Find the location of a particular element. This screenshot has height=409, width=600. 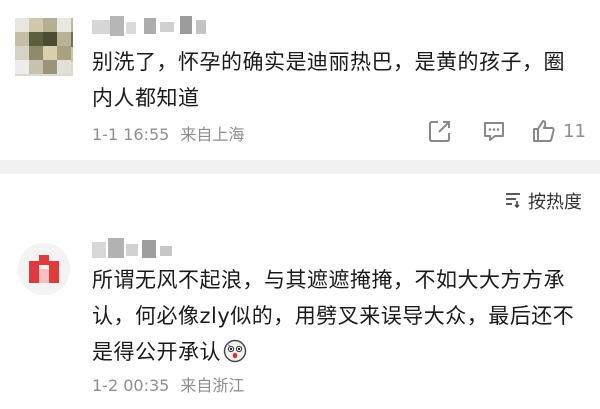

comment-meta: 1-1 16:55 来自上海 is located at coordinates (168, 133).